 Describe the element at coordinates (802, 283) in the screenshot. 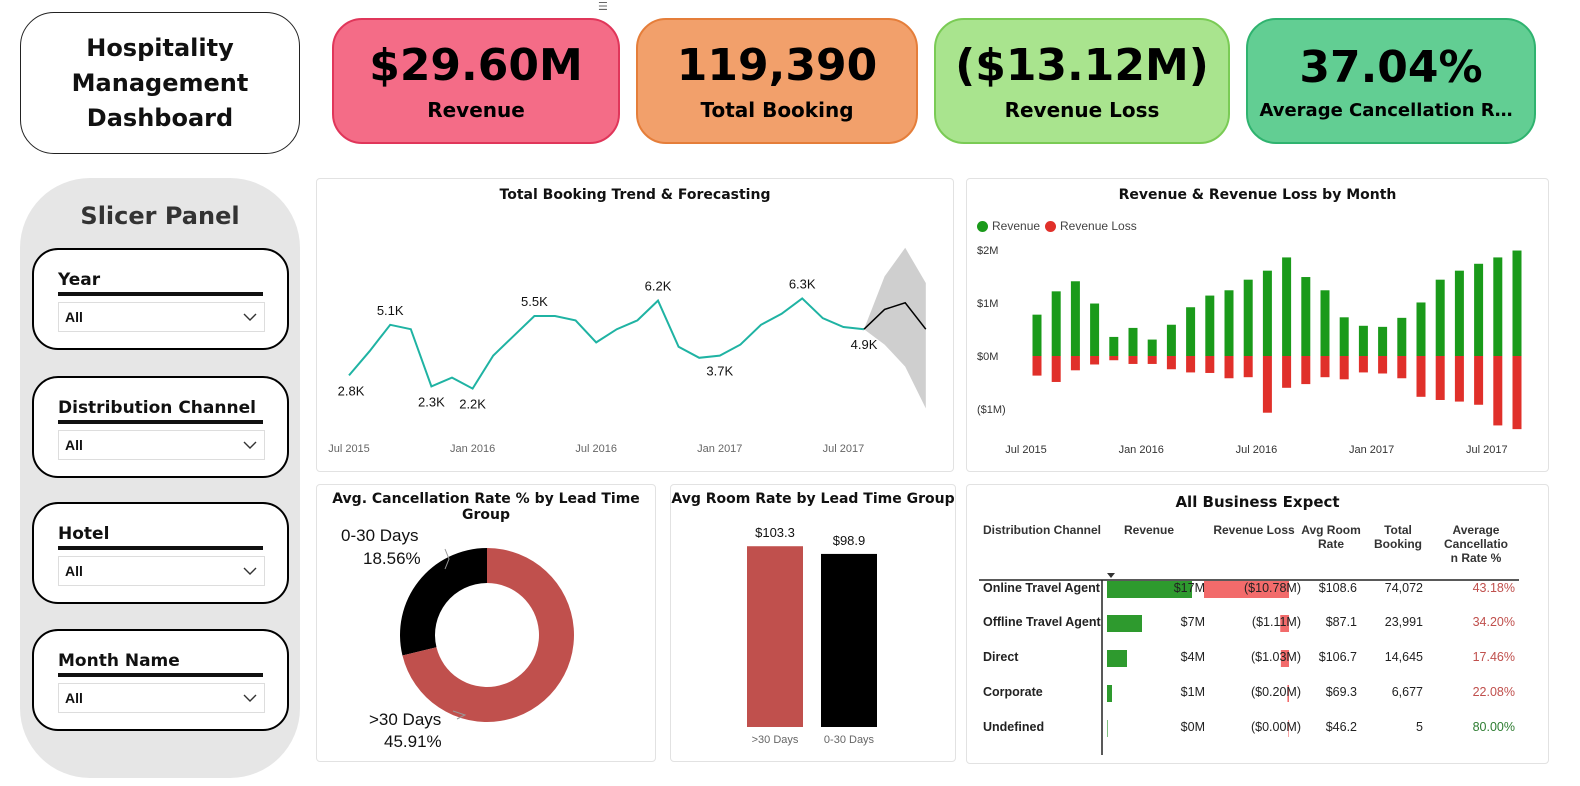

I see `data-label: 6.3K` at that location.